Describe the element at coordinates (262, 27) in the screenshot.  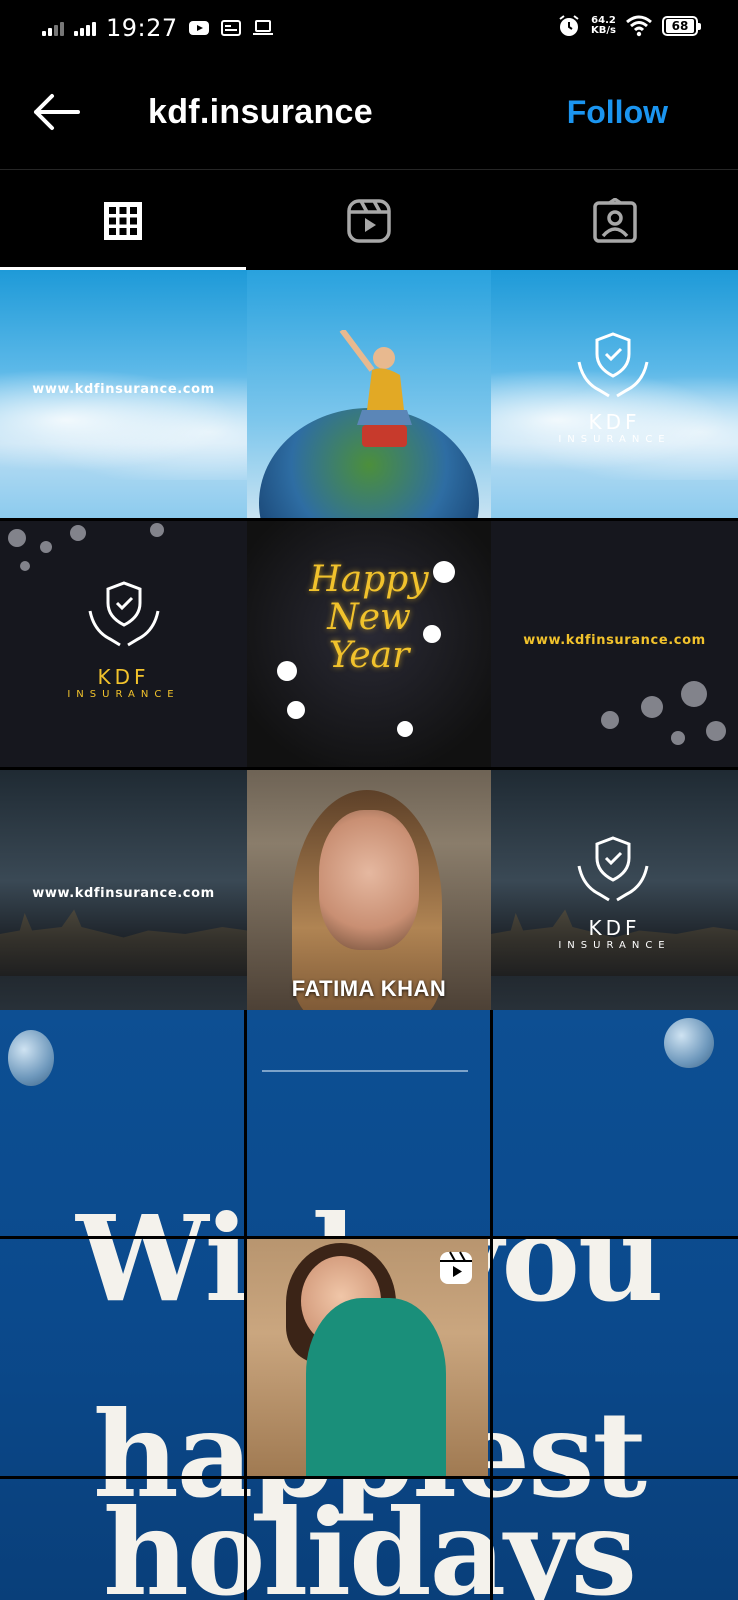
I see `laptop-icon` at that location.